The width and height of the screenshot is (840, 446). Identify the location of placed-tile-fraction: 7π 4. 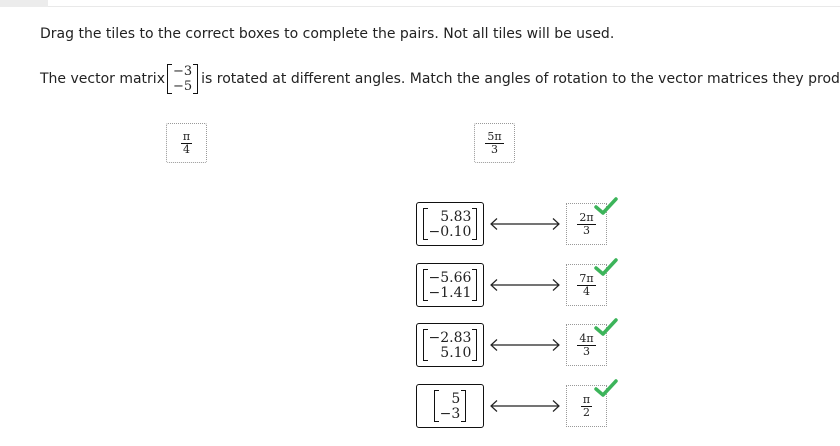
(586, 284).